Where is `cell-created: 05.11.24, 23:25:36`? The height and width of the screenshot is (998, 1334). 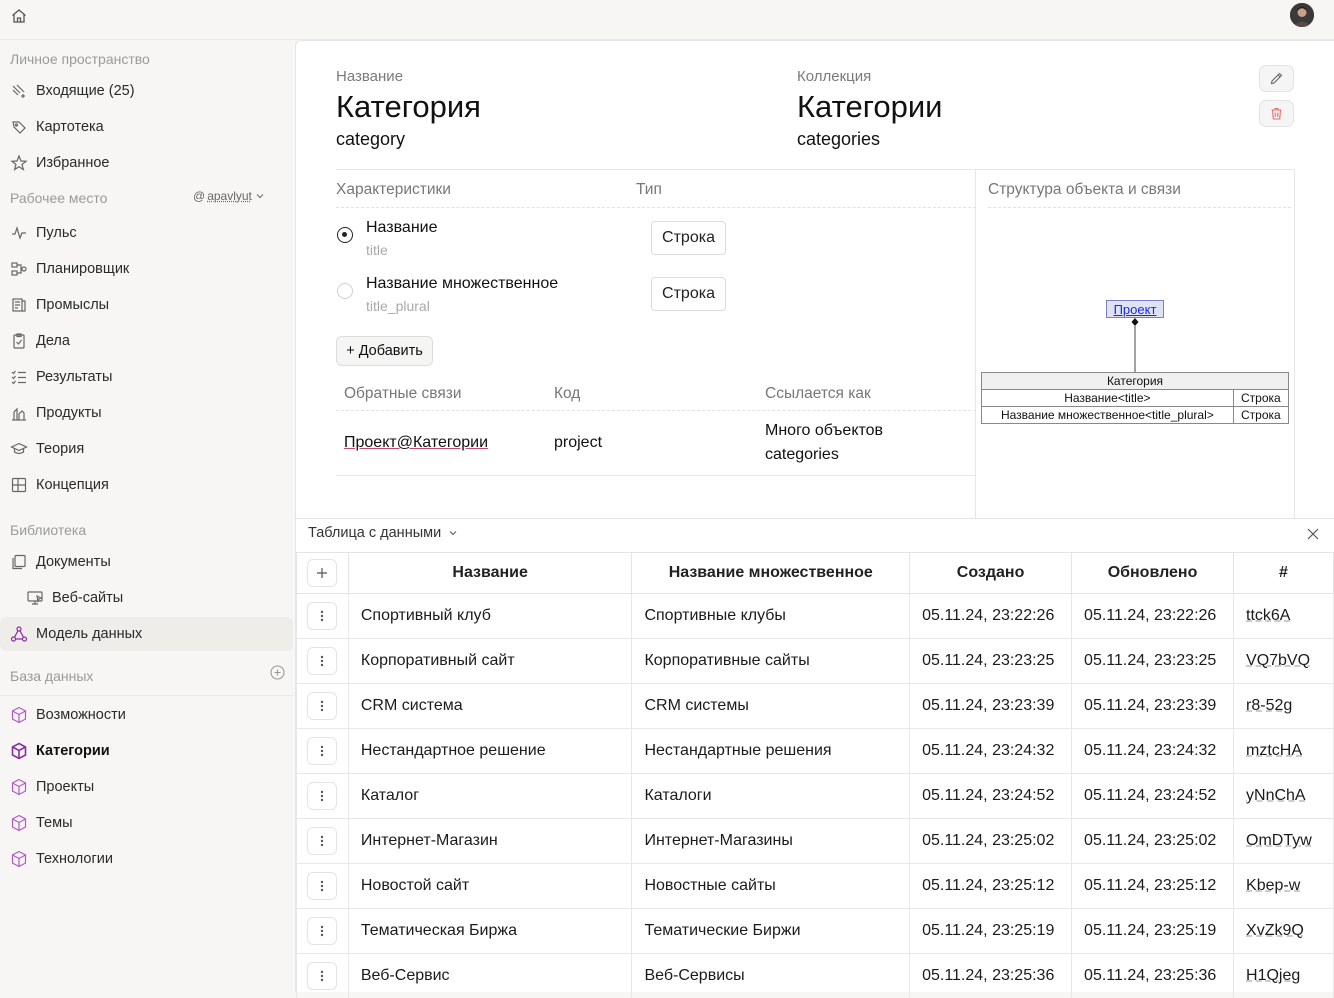 cell-created: 05.11.24, 23:25:36 is located at coordinates (991, 975).